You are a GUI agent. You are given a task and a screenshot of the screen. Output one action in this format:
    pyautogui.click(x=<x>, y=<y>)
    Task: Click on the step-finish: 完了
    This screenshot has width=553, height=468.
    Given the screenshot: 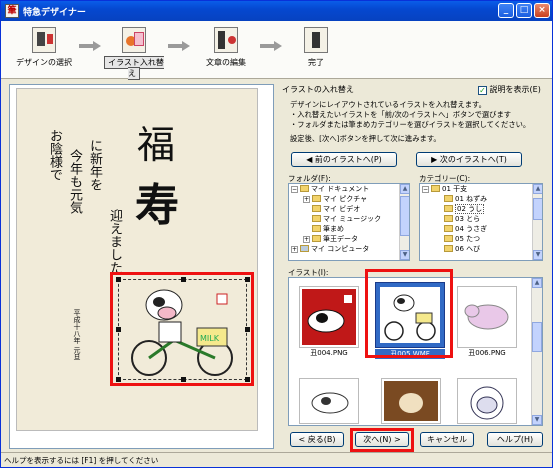 What is the action you would take?
    pyautogui.click(x=316, y=47)
    